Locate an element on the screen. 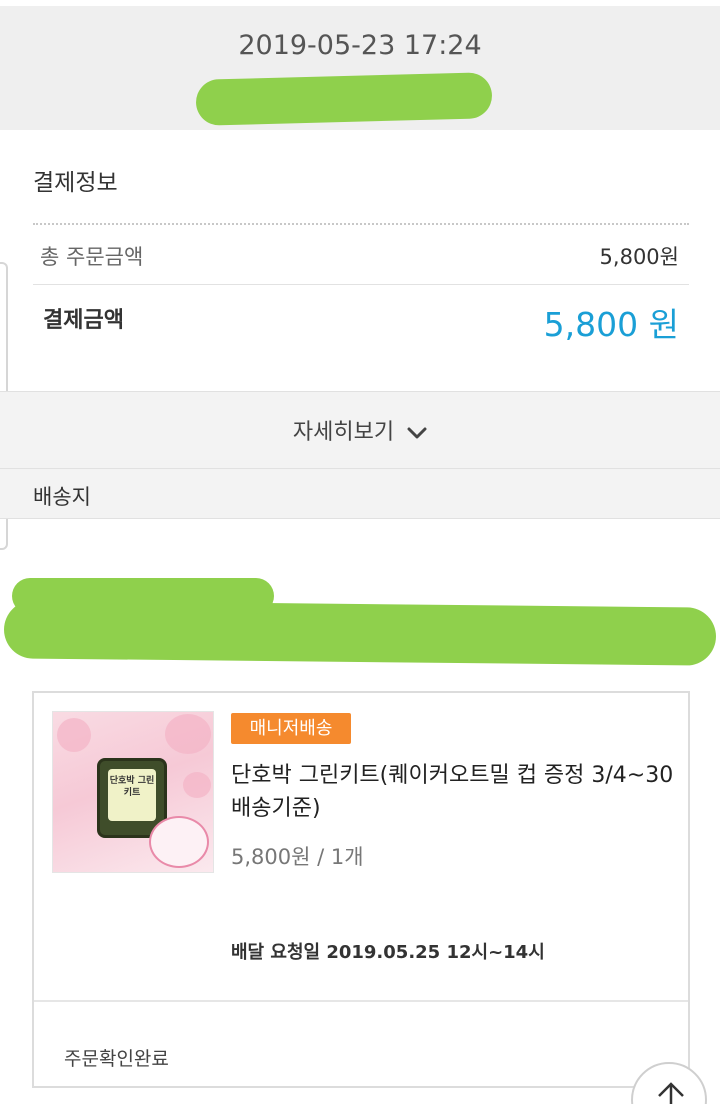 Image resolution: width=720 pixels, height=1104 pixels. details-toggle-button: 자세히보기 is located at coordinates (360, 430).